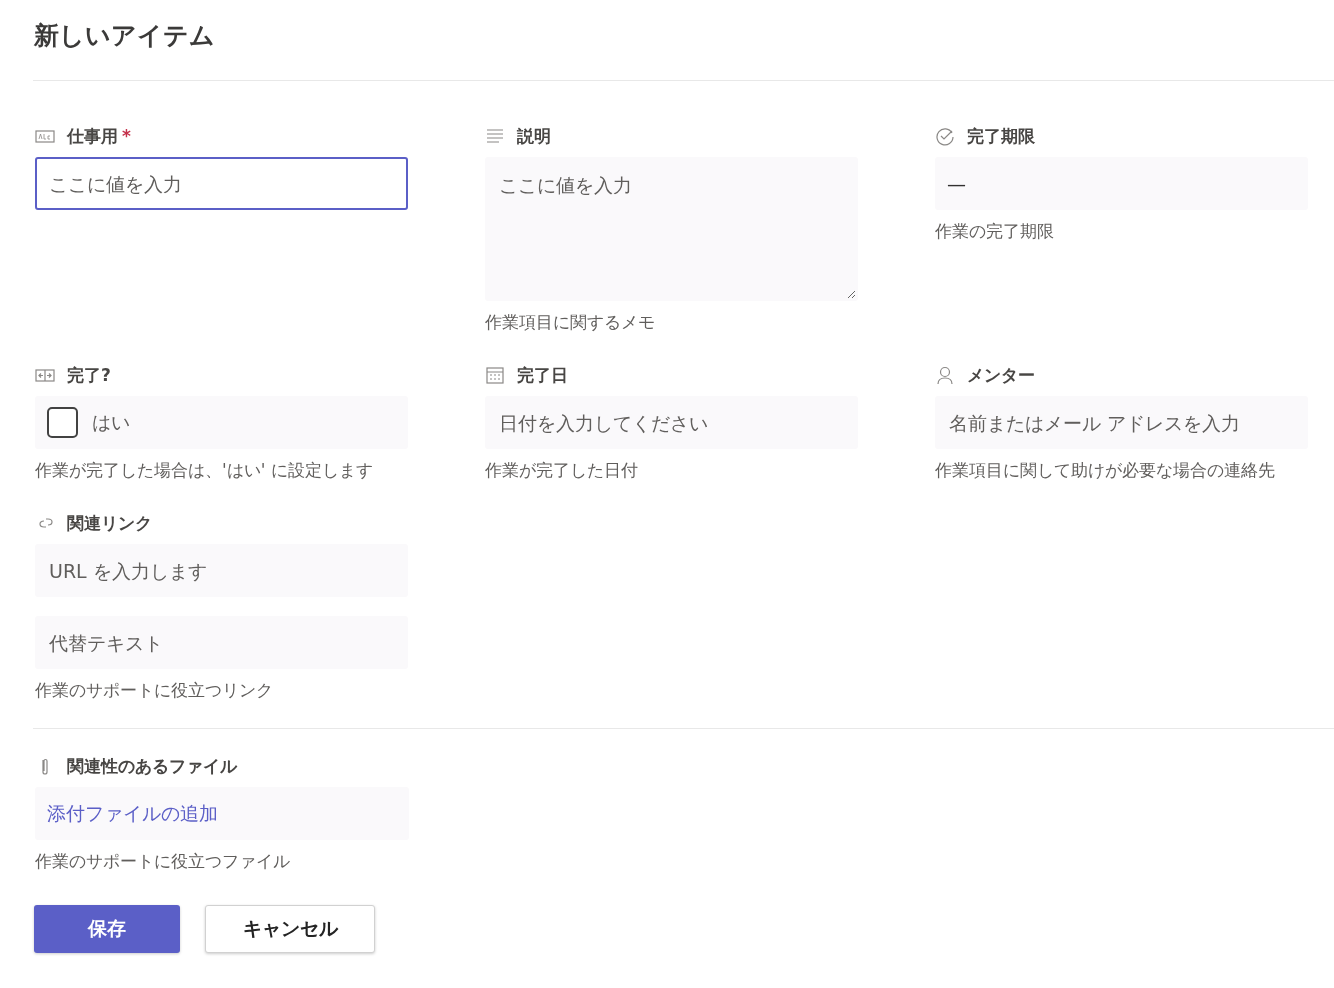  What do you see at coordinates (221, 183) in the screenshot?
I see `text-input-field: ここに値を入力` at bounding box center [221, 183].